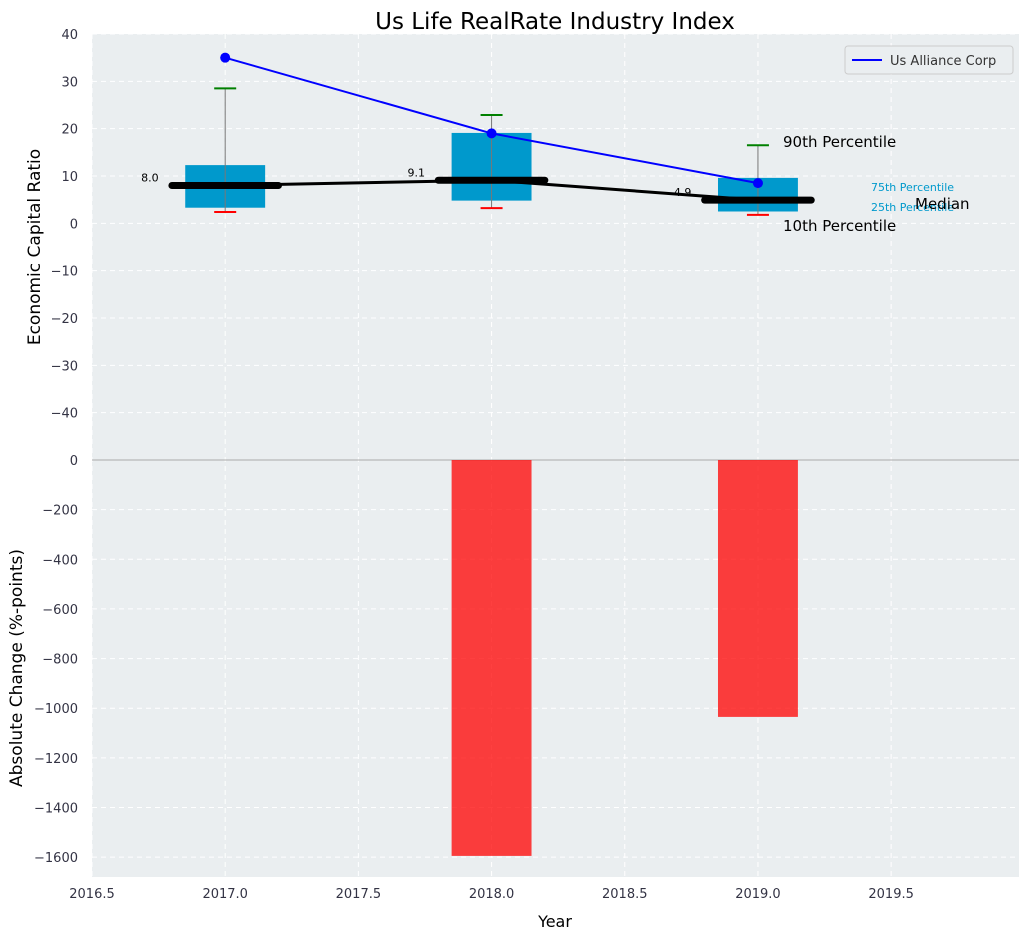 Image resolution: width=1029 pixels, height=944 pixels. What do you see at coordinates (60, 511) in the screenshot?
I see `y-tick-label: −200` at bounding box center [60, 511].